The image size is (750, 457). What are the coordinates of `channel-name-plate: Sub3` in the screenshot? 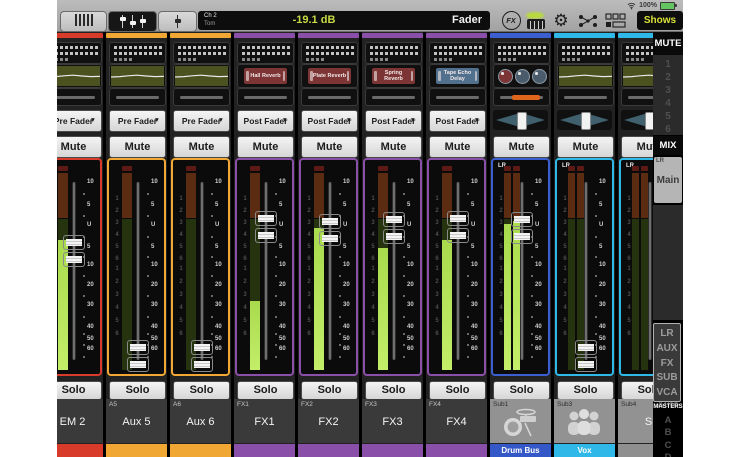 It's located at (584, 421).